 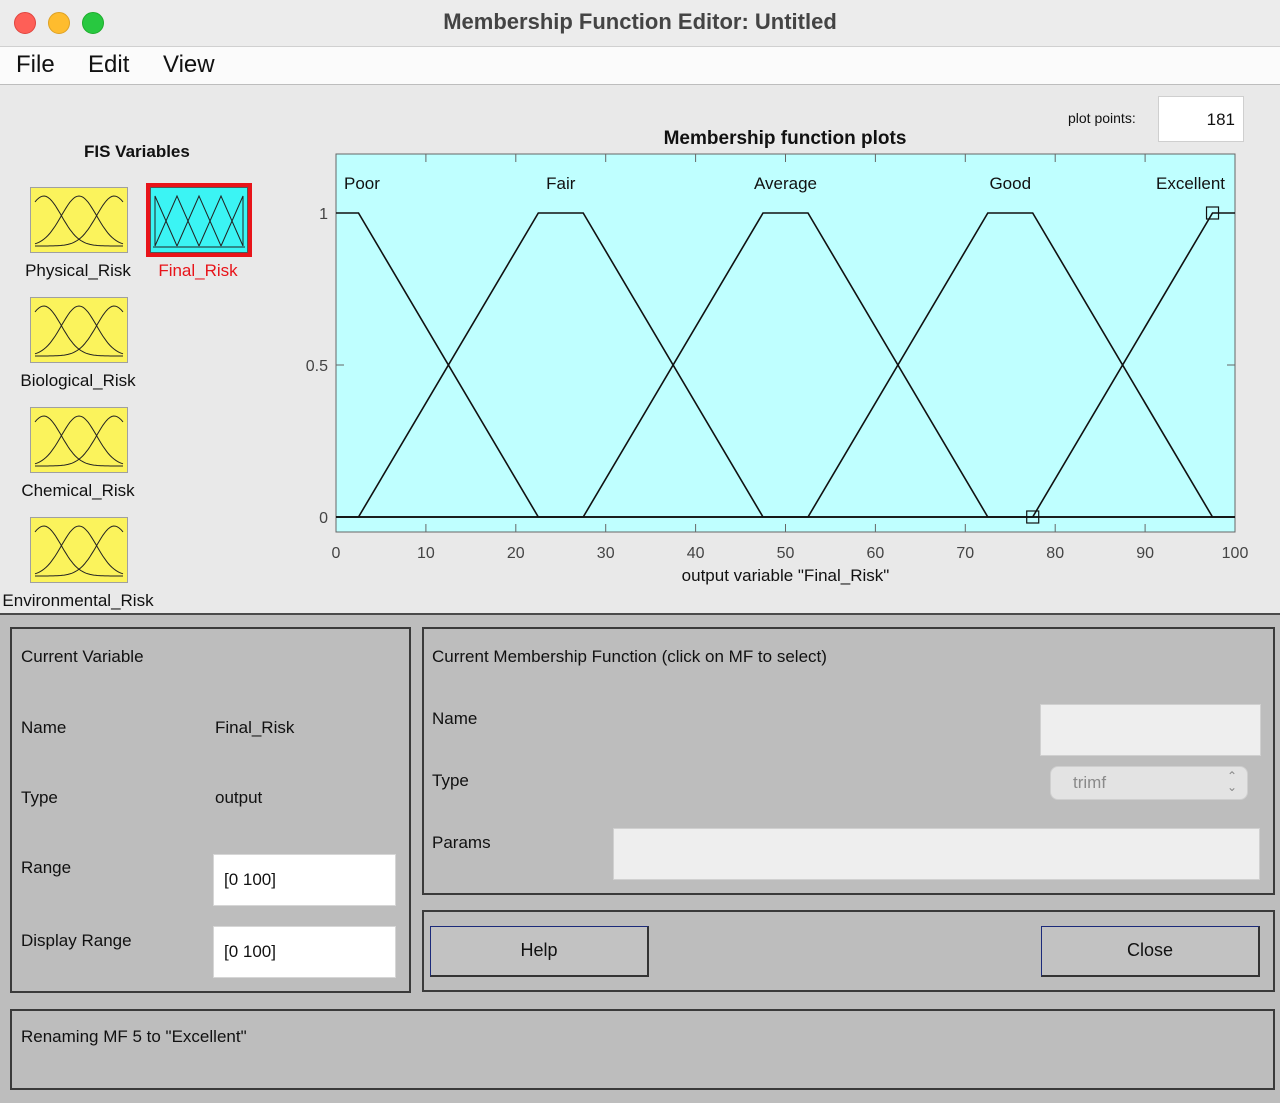 I want to click on plot-title: Membership function plots, so click(x=785, y=138).